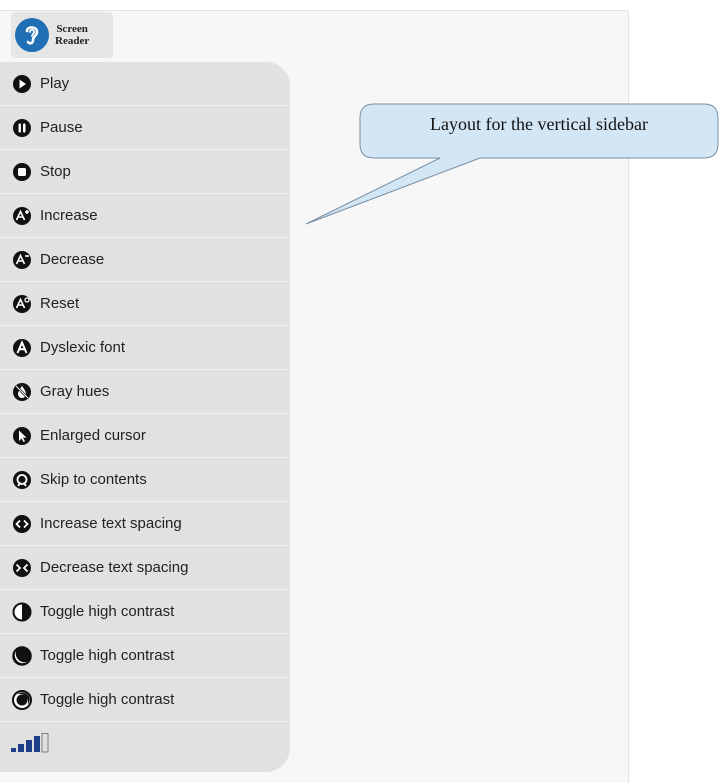 The image size is (719, 783). I want to click on skip-icon, so click(22, 480).